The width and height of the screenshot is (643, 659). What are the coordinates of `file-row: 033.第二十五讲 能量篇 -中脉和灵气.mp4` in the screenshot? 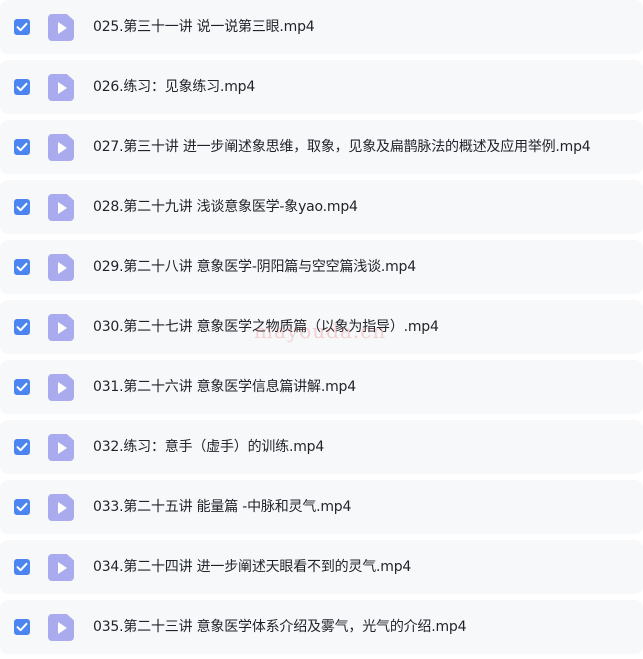 It's located at (321, 507).